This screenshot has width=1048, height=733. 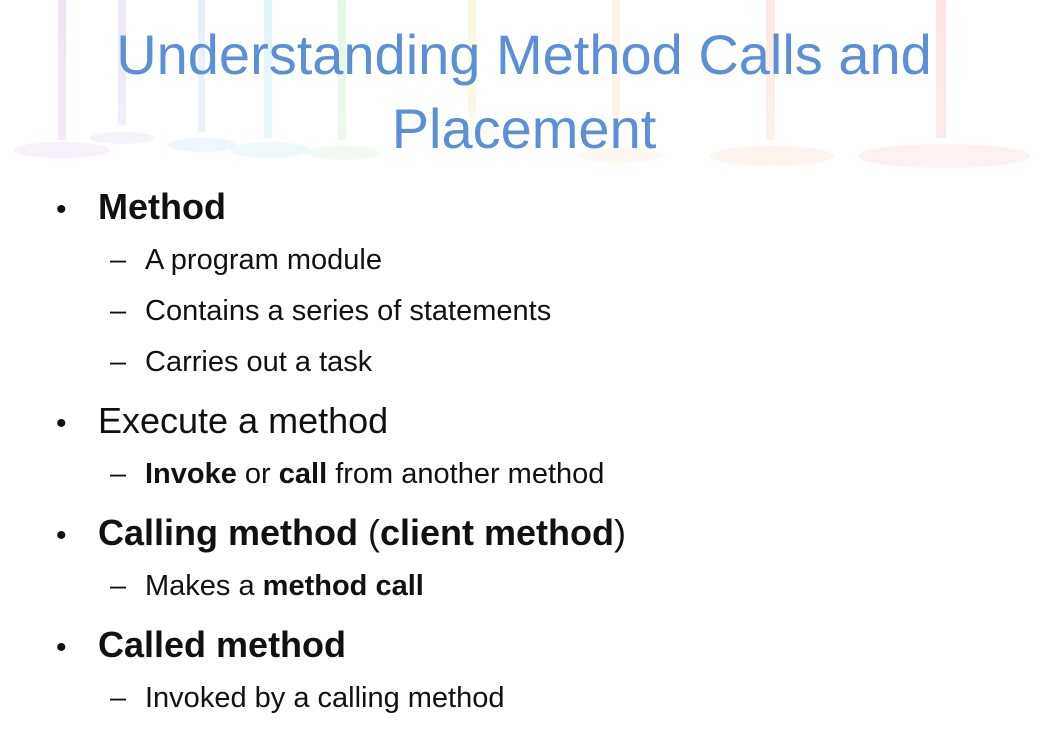 I want to click on sub-bullet-text: Contains a series of statements, so click(x=348, y=311).